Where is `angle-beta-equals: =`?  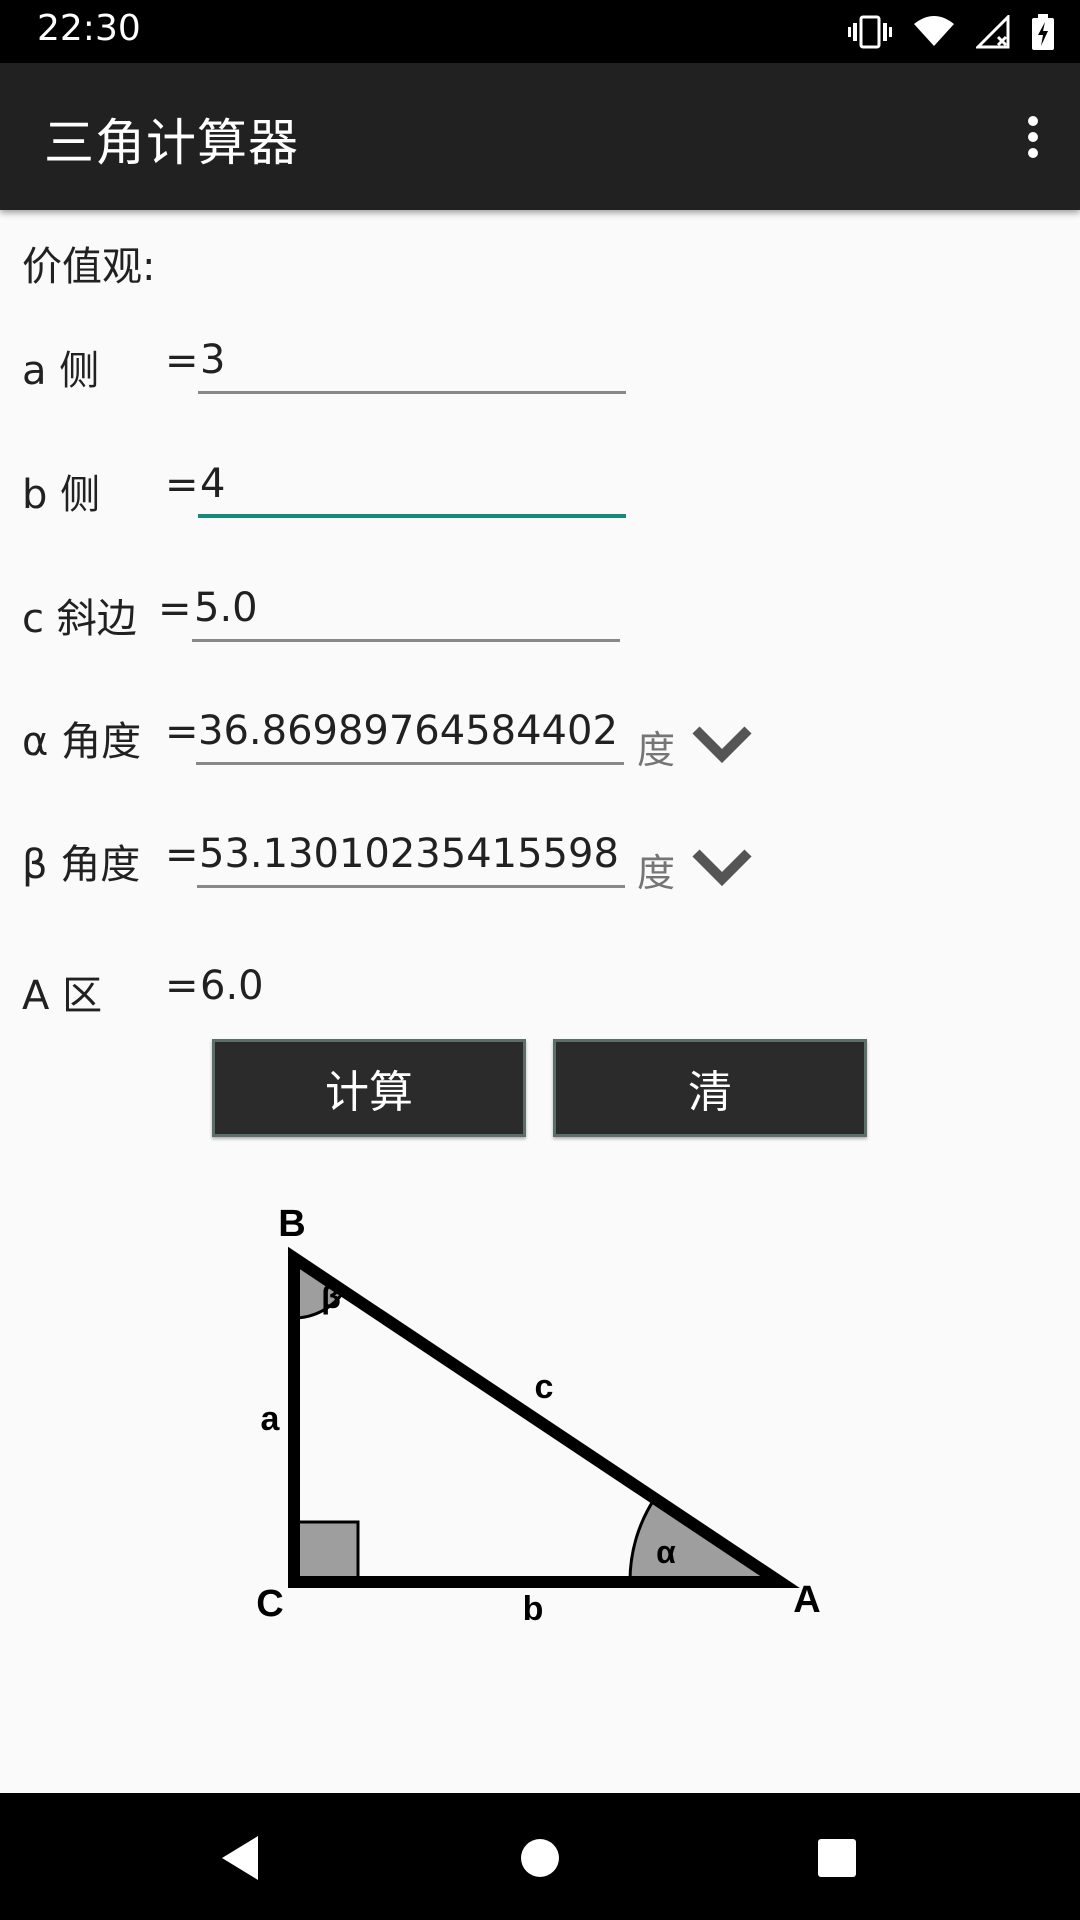 angle-beta-equals: = is located at coordinates (182, 855).